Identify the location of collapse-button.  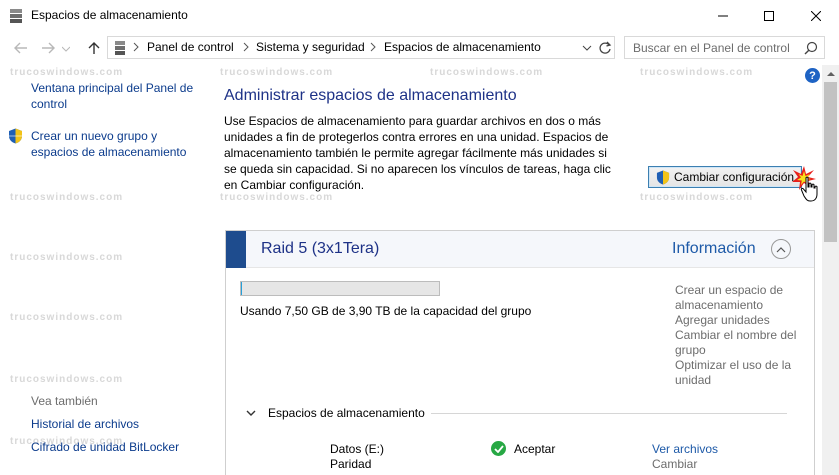
(781, 249).